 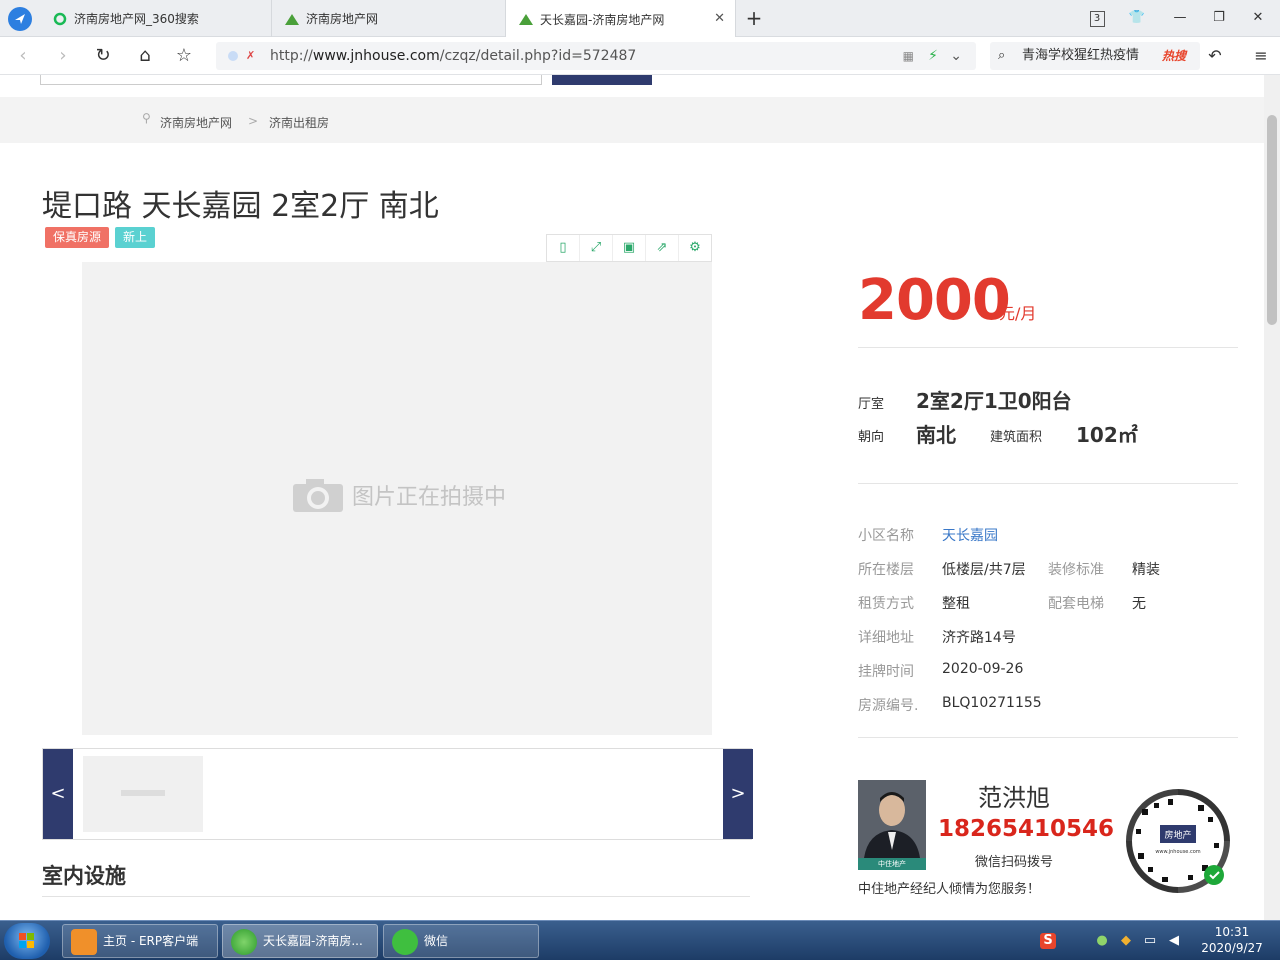 I want to click on price-unit: 元/月, so click(x=1018, y=313).